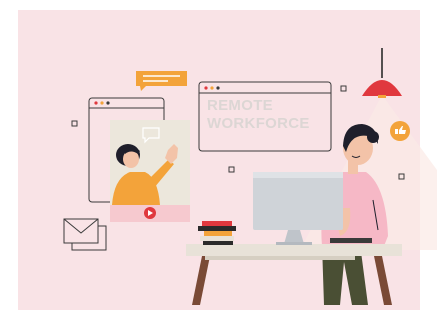 Image resolution: width=437 pixels, height=318 pixels. I want to click on remote-workforce-heading: REMOTE WORKFORCE, so click(267, 115).